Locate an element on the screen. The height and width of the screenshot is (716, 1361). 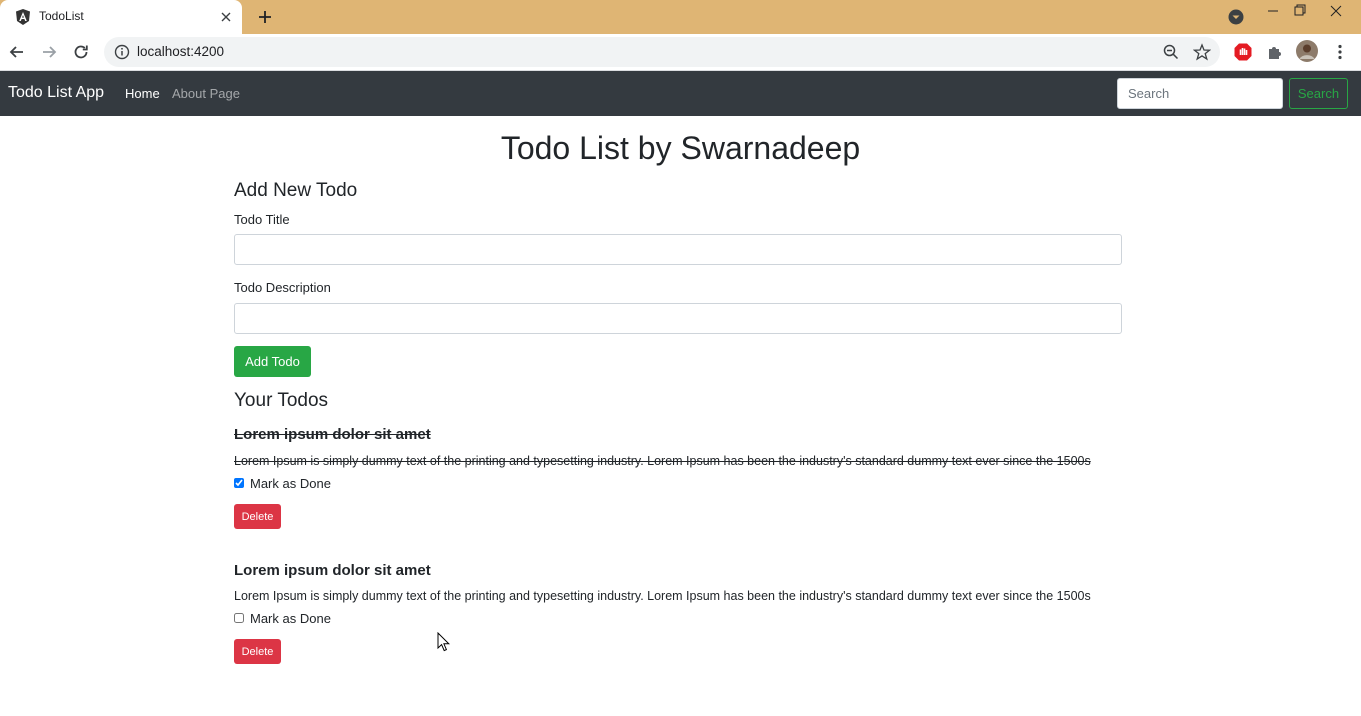
search-button: Search is located at coordinates (1318, 93).